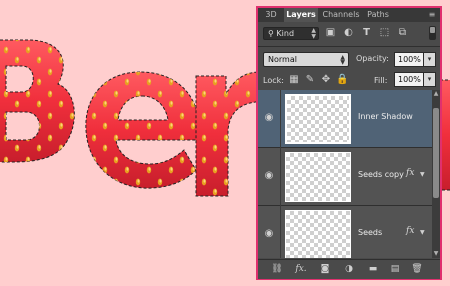 Image resolution: width=450 pixels, height=286 pixels. What do you see at coordinates (381, 174) in the screenshot?
I see `layer-name: Seeds copy` at bounding box center [381, 174].